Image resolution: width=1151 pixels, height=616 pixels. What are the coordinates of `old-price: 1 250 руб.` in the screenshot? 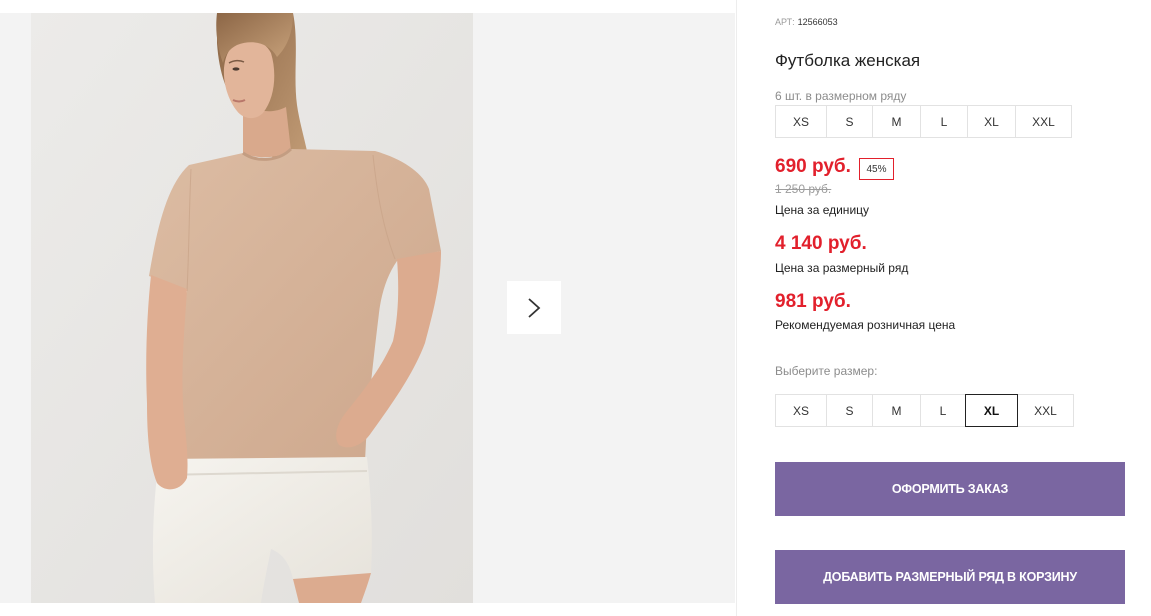 It's located at (803, 189).